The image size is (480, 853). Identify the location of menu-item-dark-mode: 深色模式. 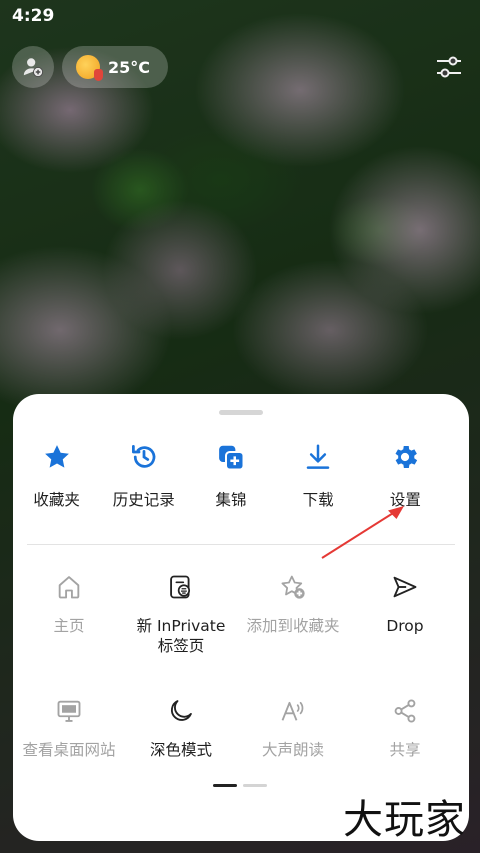
(181, 728).